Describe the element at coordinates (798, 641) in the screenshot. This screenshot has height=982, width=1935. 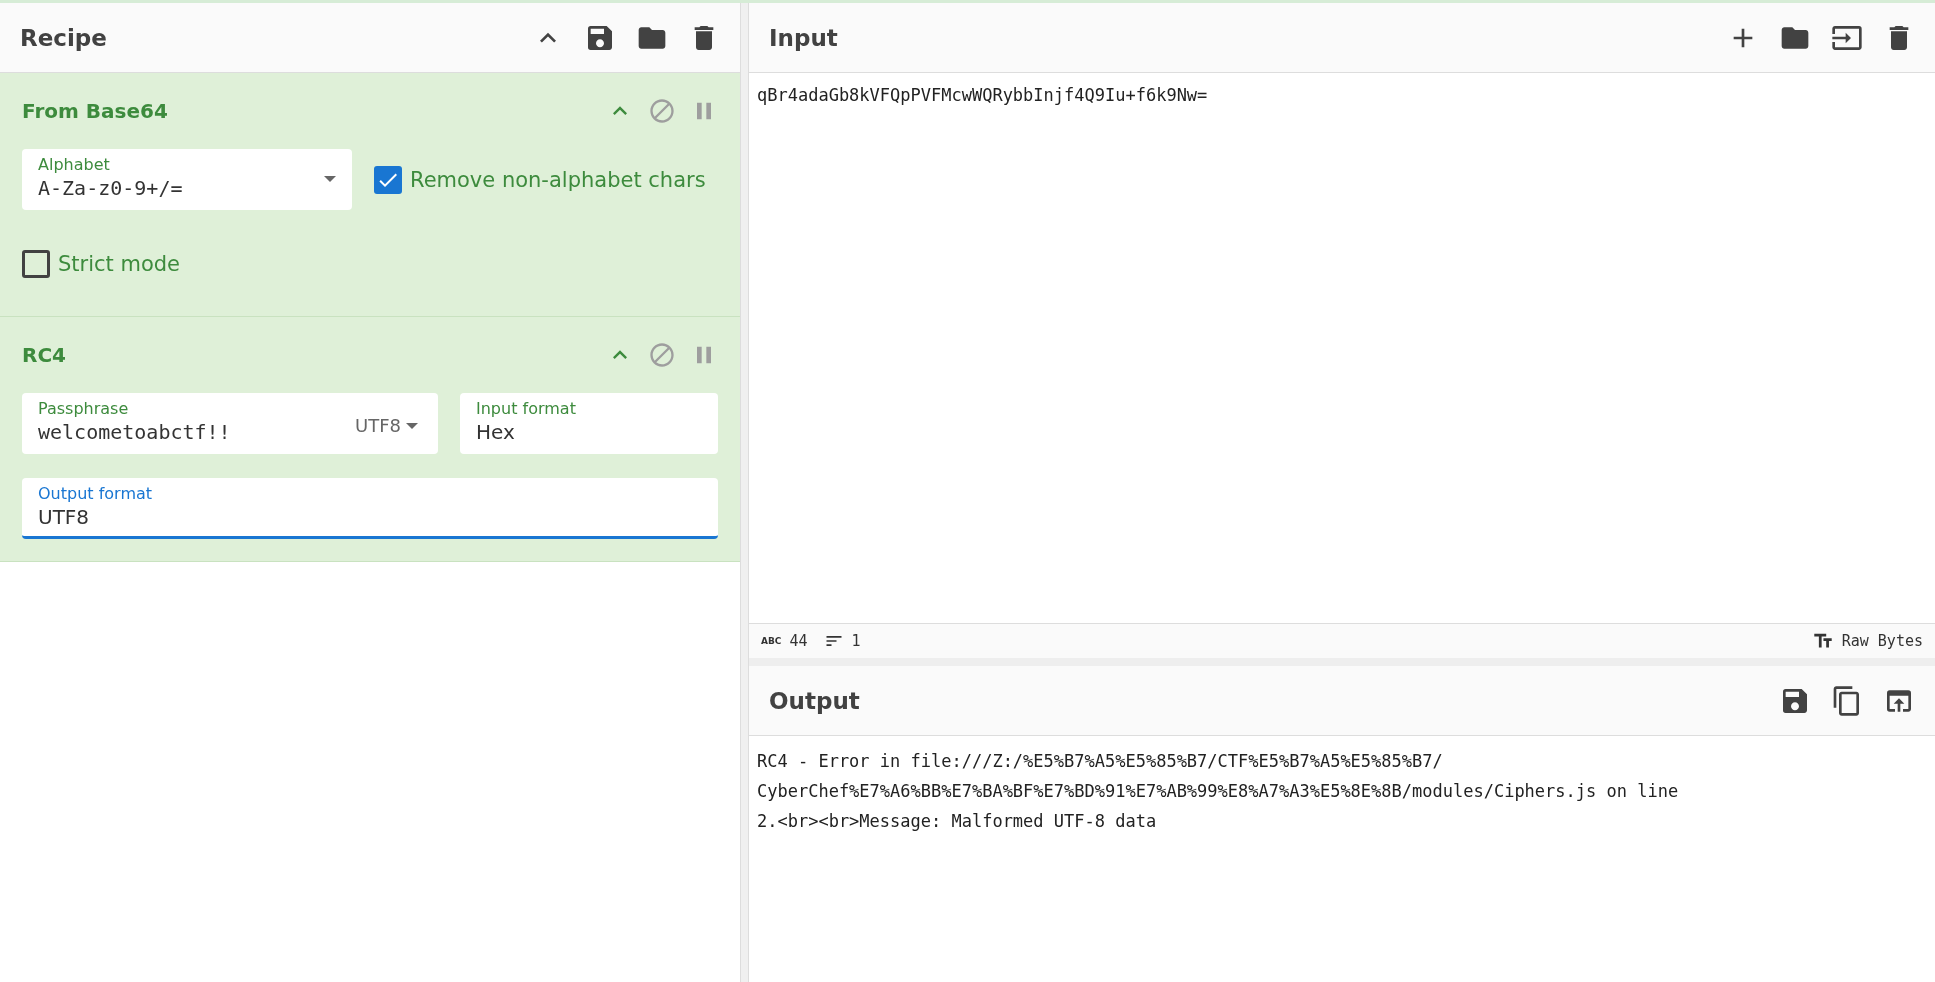
I see `length-count: 44` at that location.